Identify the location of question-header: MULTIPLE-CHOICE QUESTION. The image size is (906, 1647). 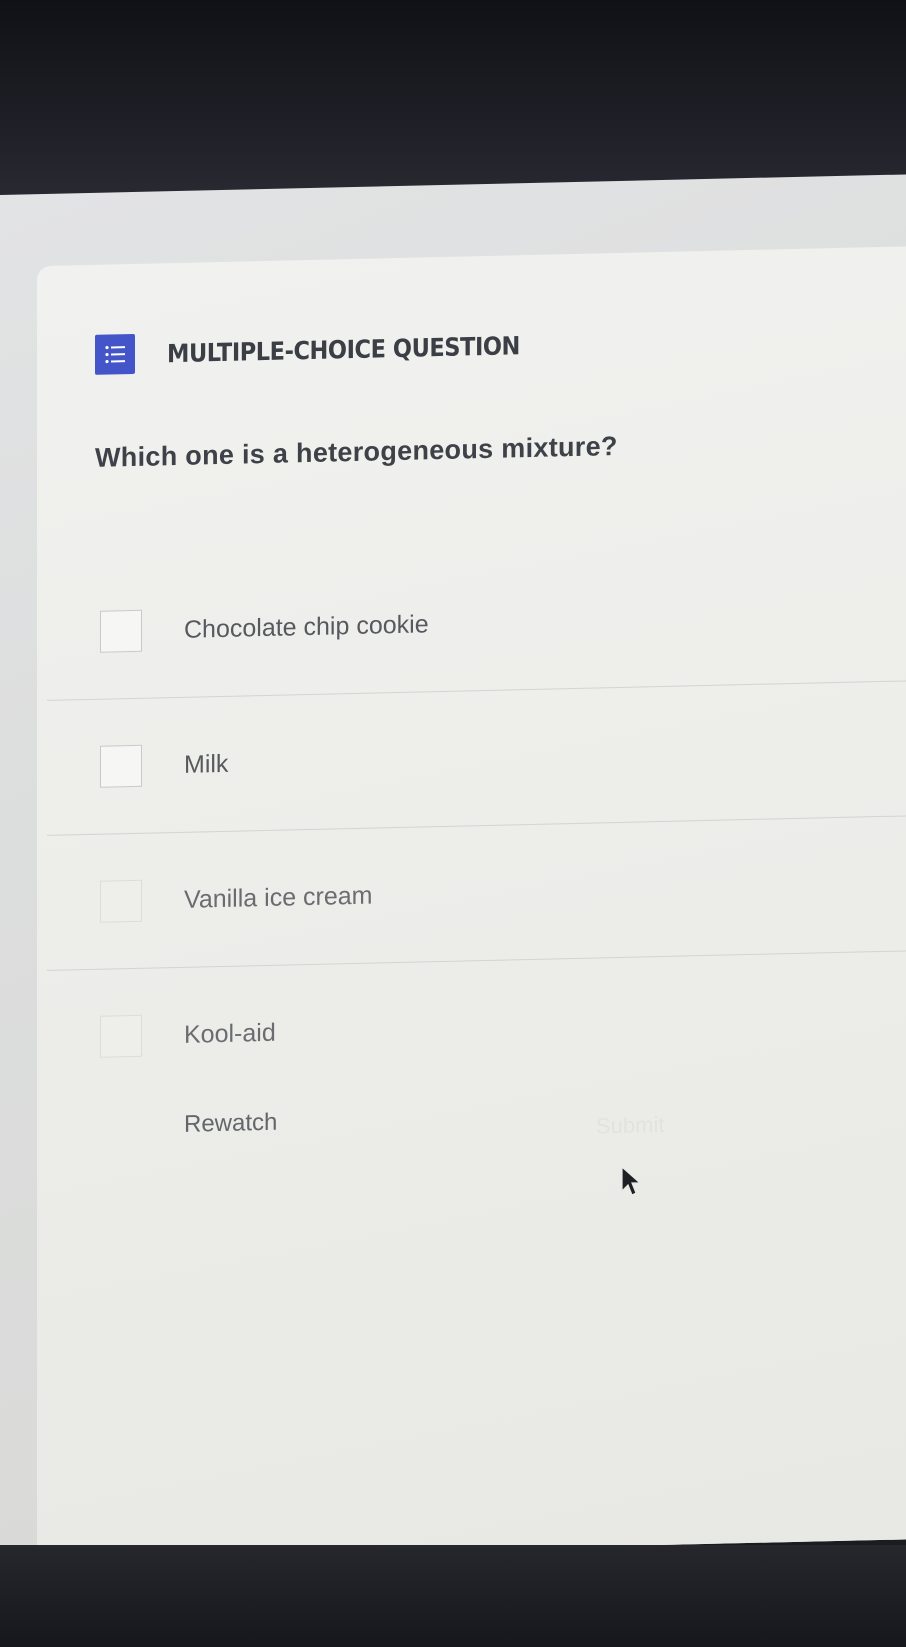
(327, 349).